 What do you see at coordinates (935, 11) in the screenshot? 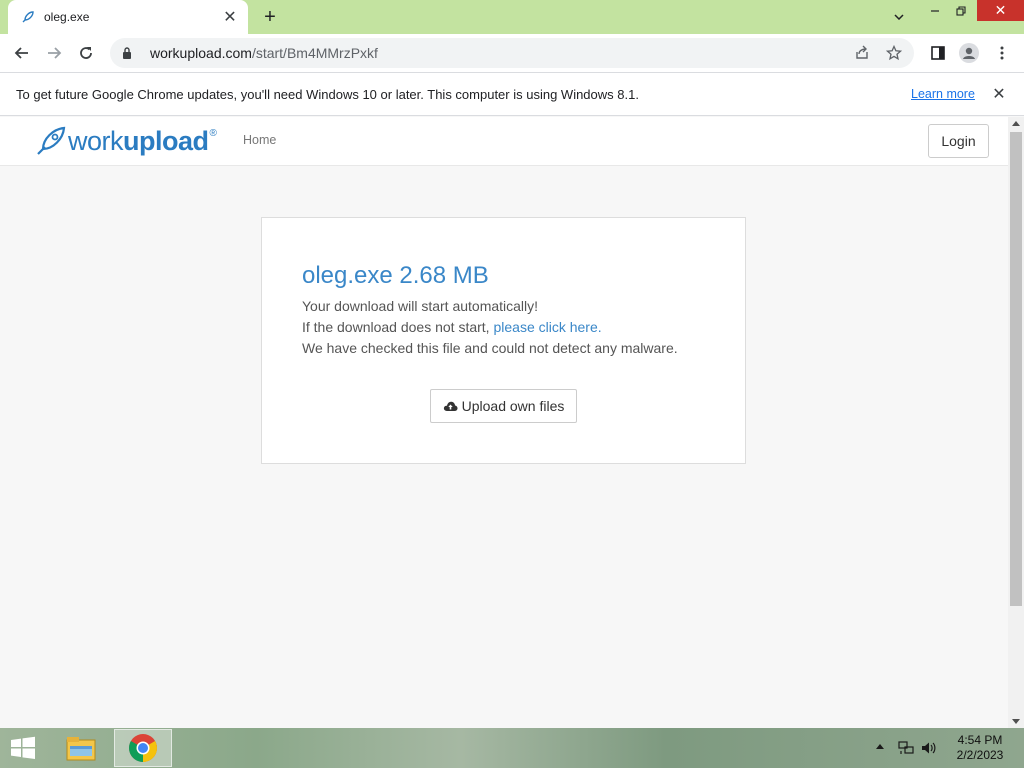
I see `minimize-icon` at bounding box center [935, 11].